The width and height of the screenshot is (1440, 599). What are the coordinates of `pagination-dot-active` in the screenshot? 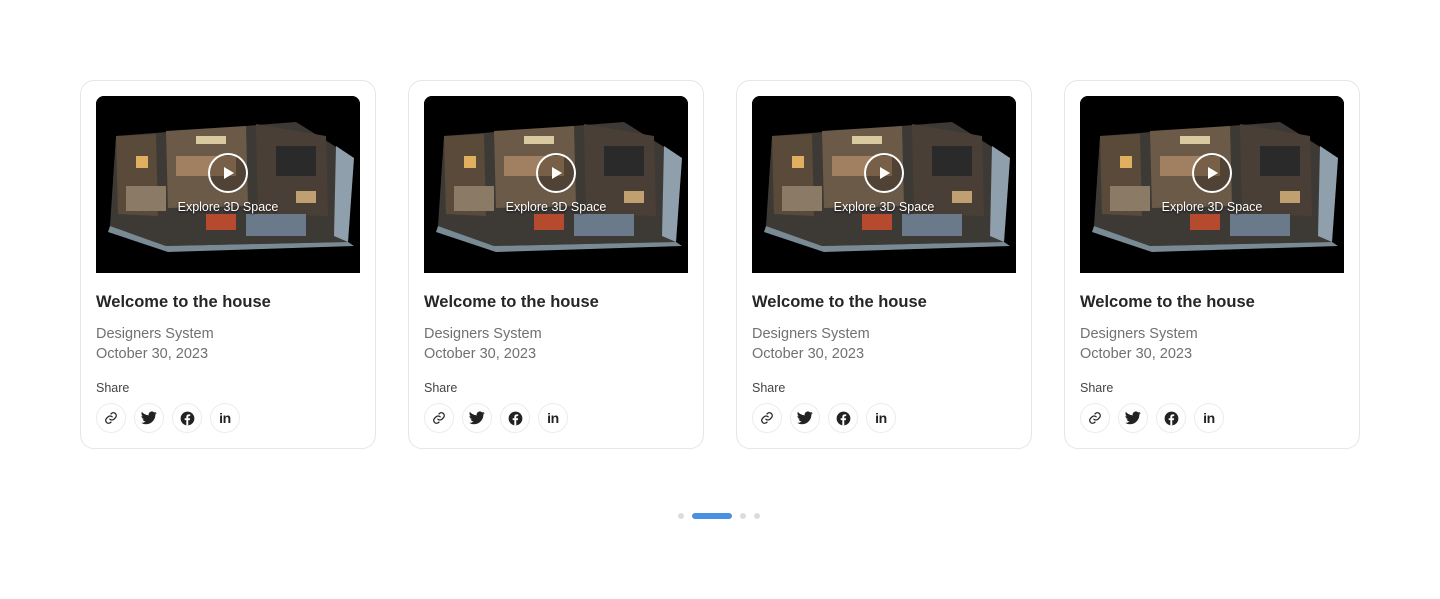 It's located at (712, 516).